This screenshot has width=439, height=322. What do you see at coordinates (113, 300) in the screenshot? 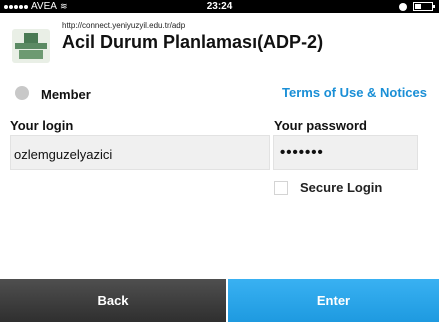
I see `back-button: Back` at bounding box center [113, 300].